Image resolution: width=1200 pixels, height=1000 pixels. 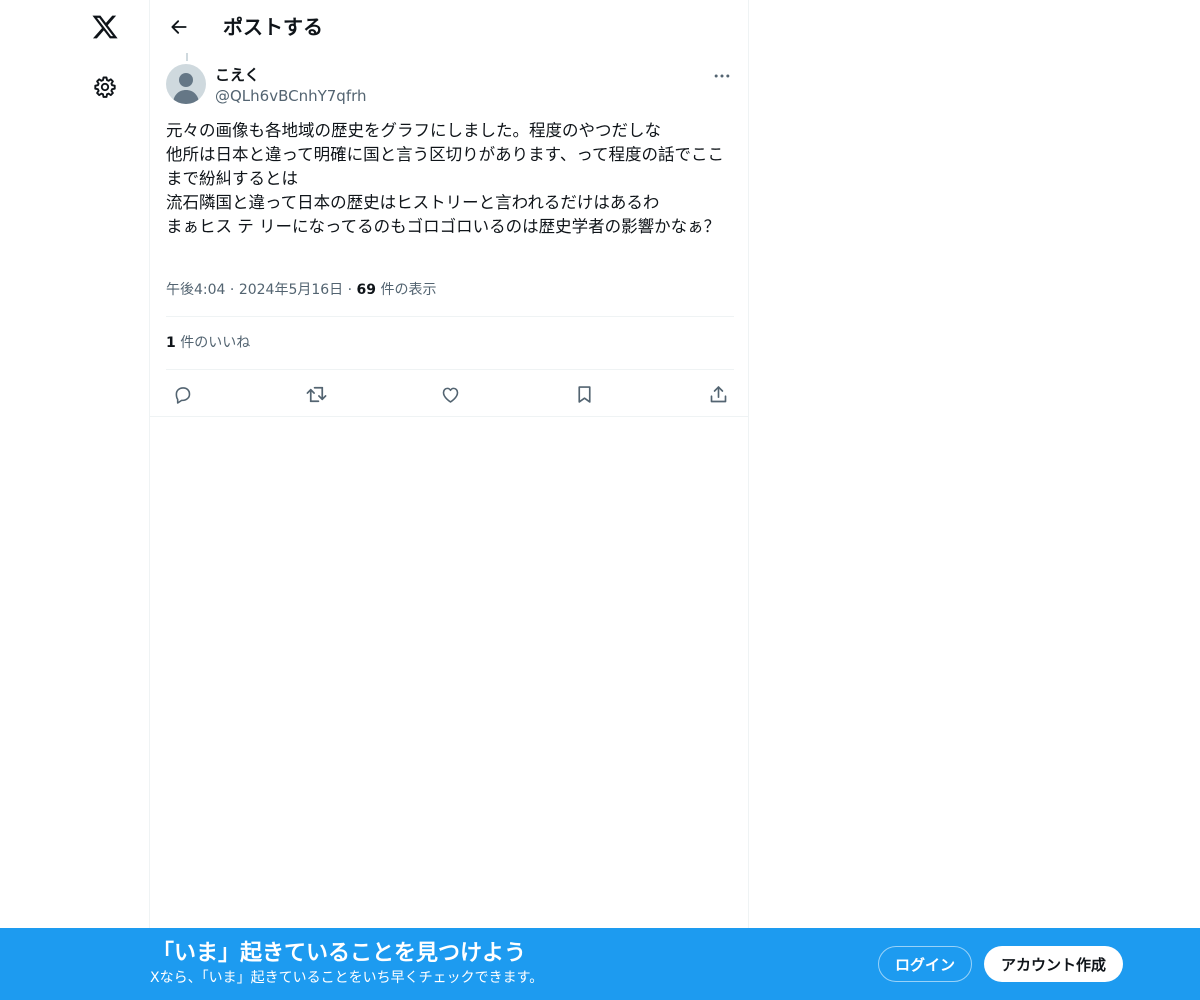 What do you see at coordinates (722, 76) in the screenshot?
I see `more-options-icon` at bounding box center [722, 76].